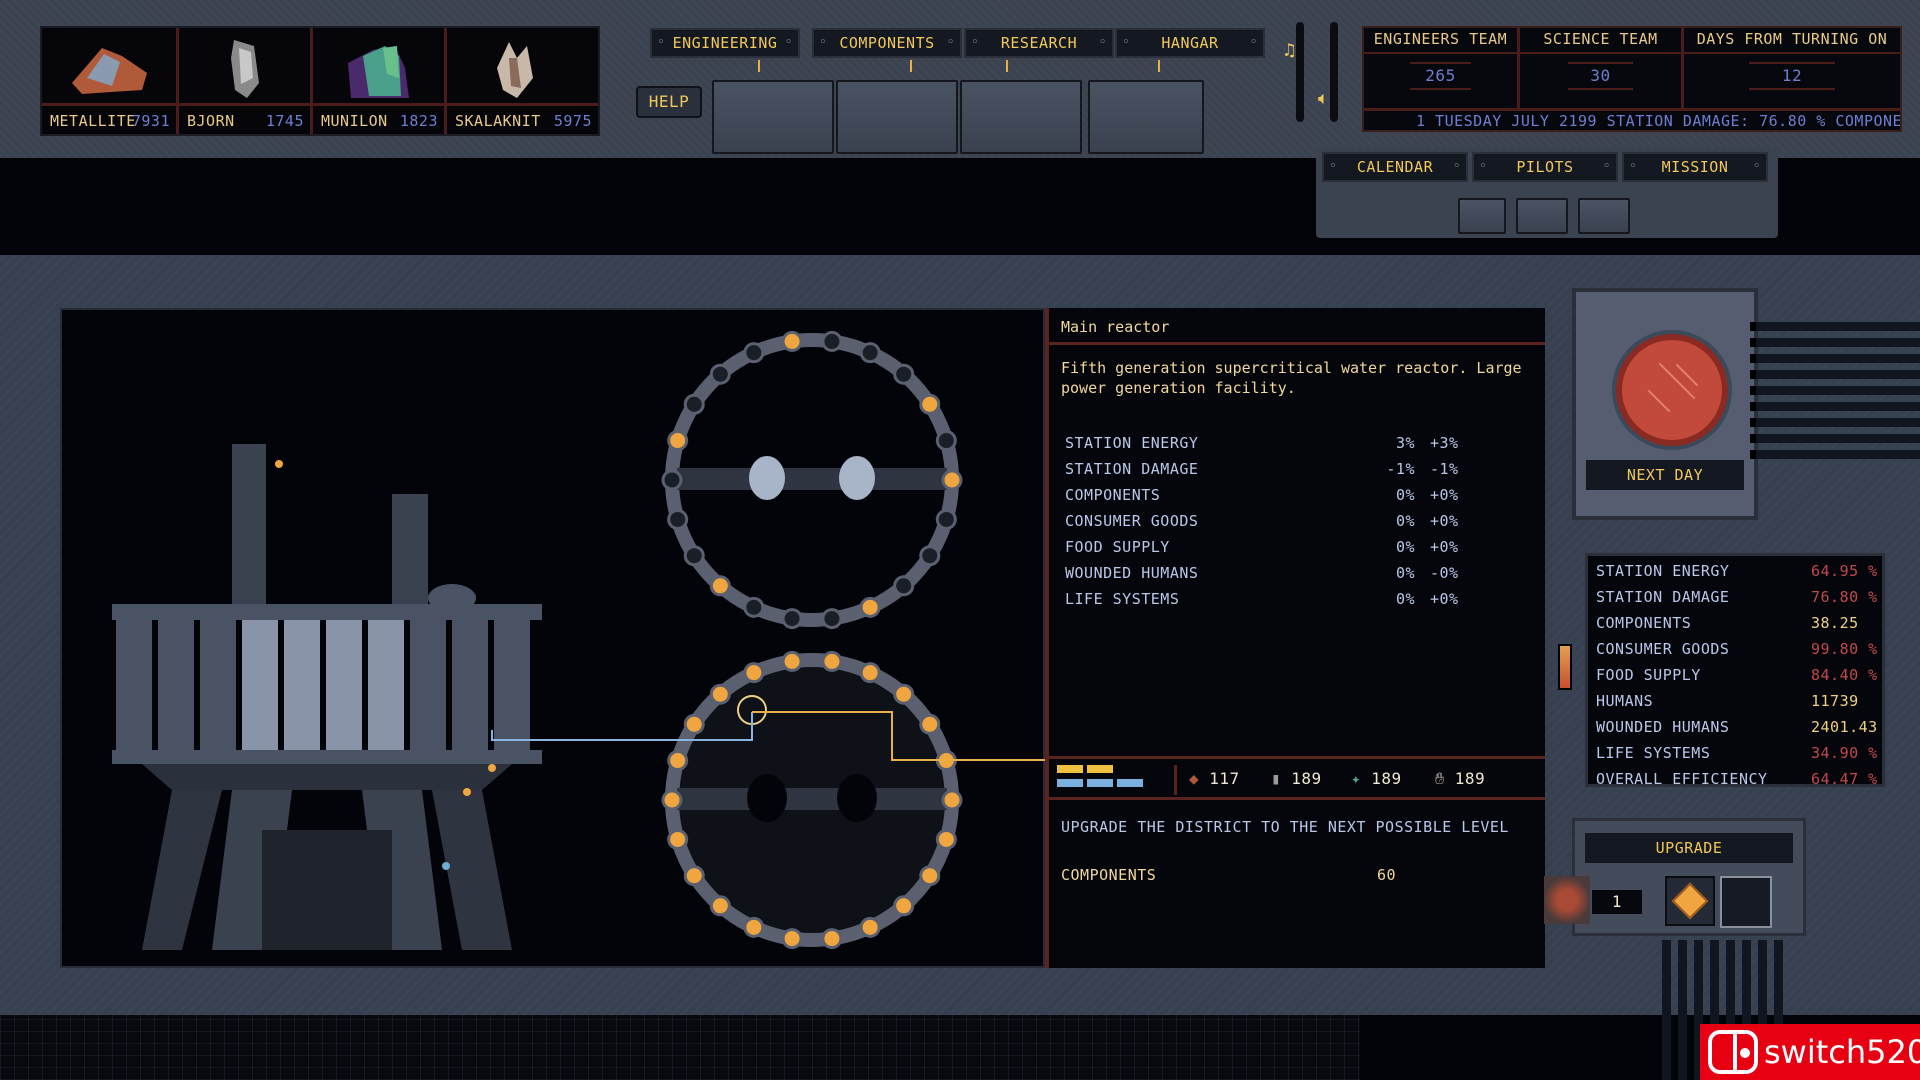 This screenshot has width=1920, height=1080. What do you see at coordinates (897, 117) in the screenshot?
I see `components-slot` at bounding box center [897, 117].